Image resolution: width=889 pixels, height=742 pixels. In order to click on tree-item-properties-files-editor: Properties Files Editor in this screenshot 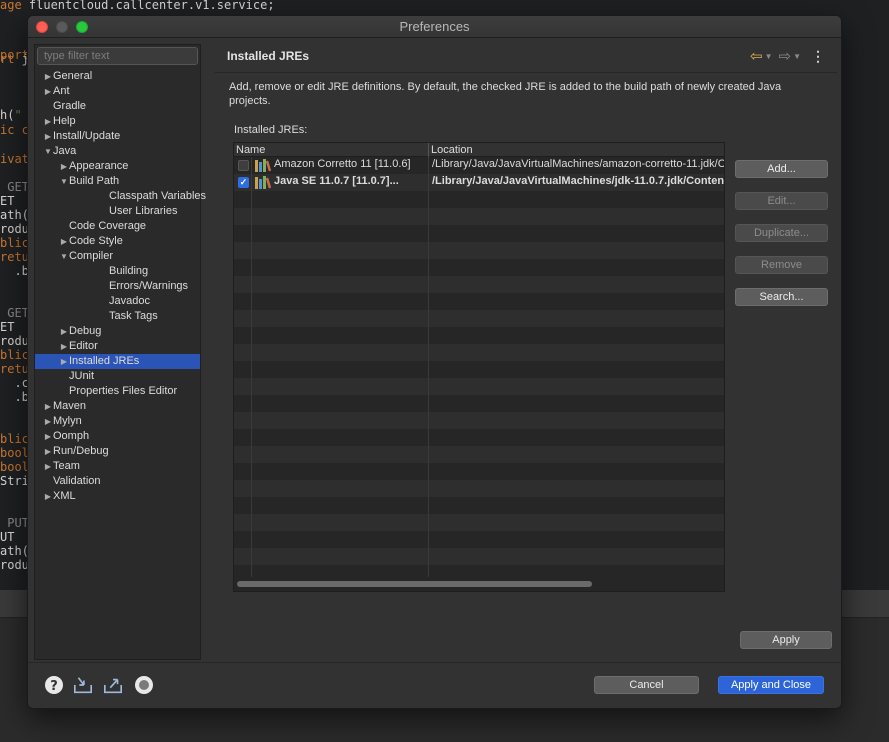, I will do `click(117, 391)`.